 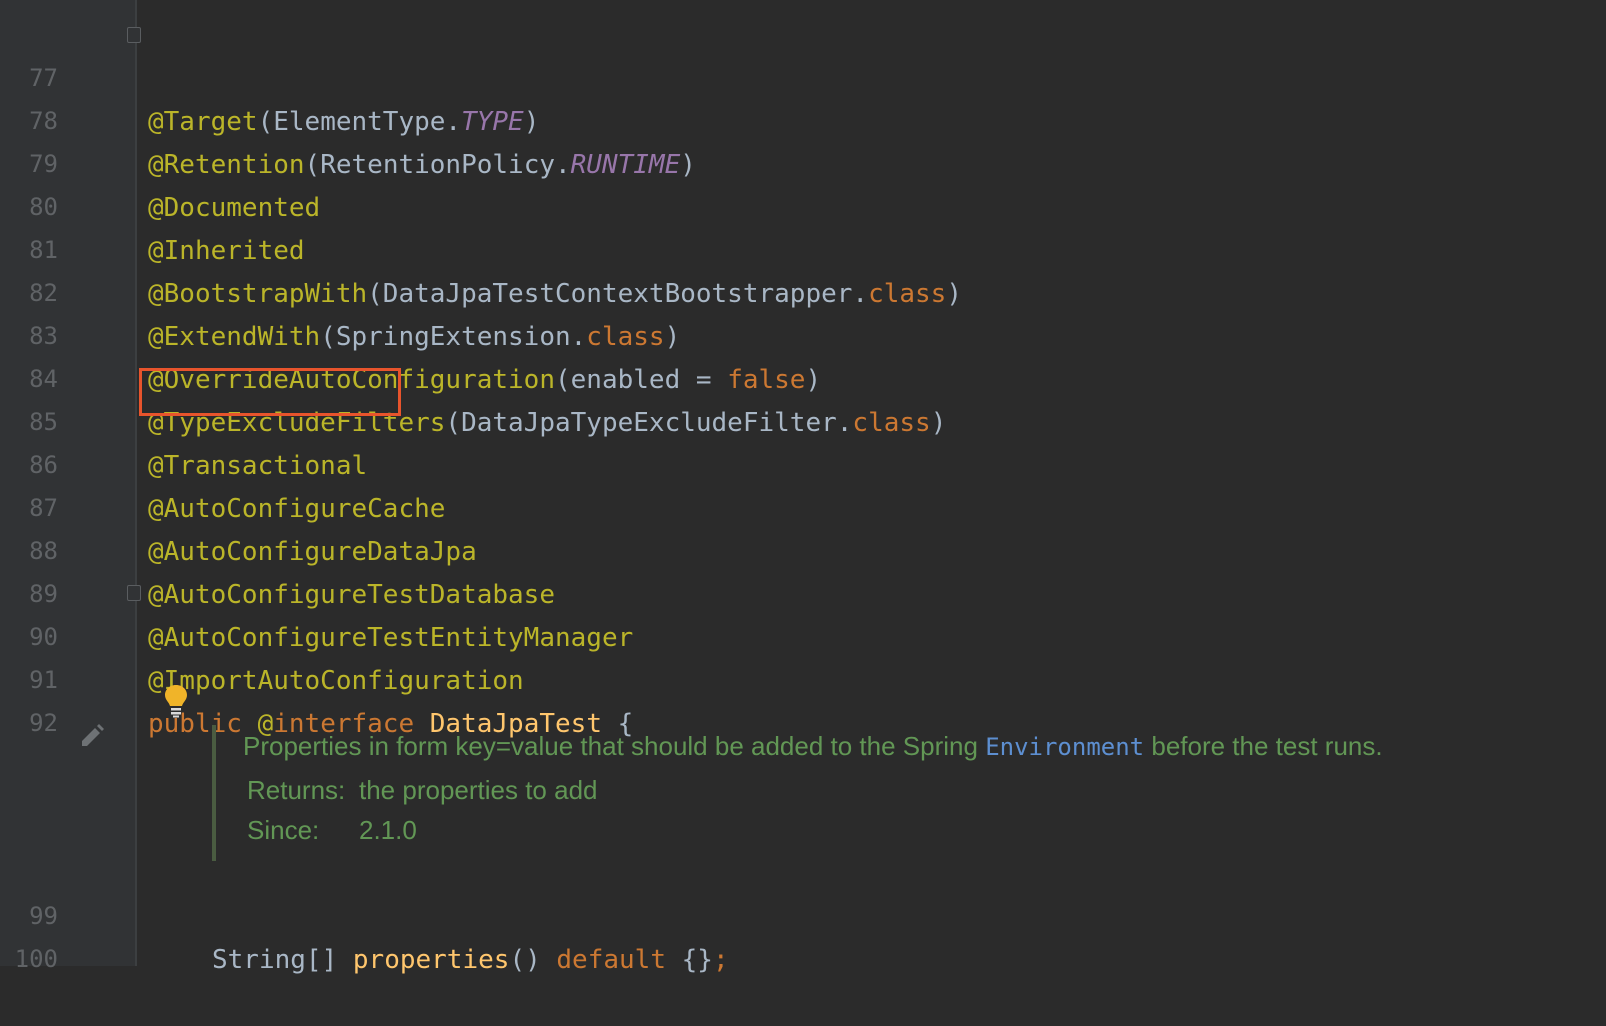 I want to click on environment-link: Environment, so click(x=1064, y=747).